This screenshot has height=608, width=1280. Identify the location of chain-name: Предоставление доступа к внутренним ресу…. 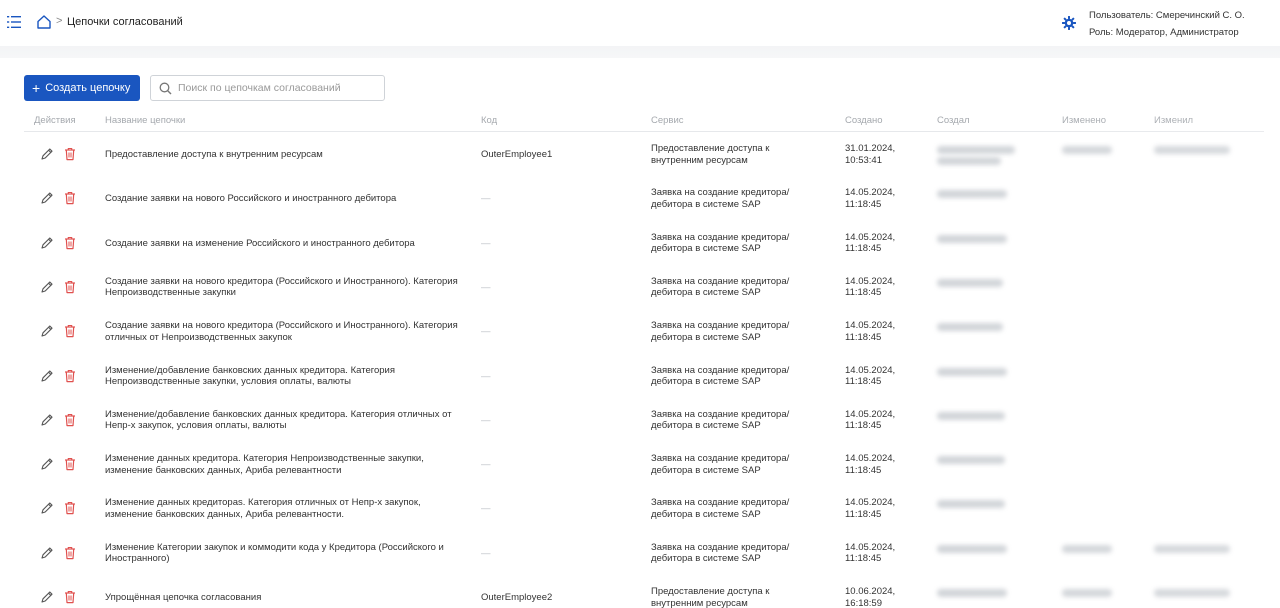
(285, 155).